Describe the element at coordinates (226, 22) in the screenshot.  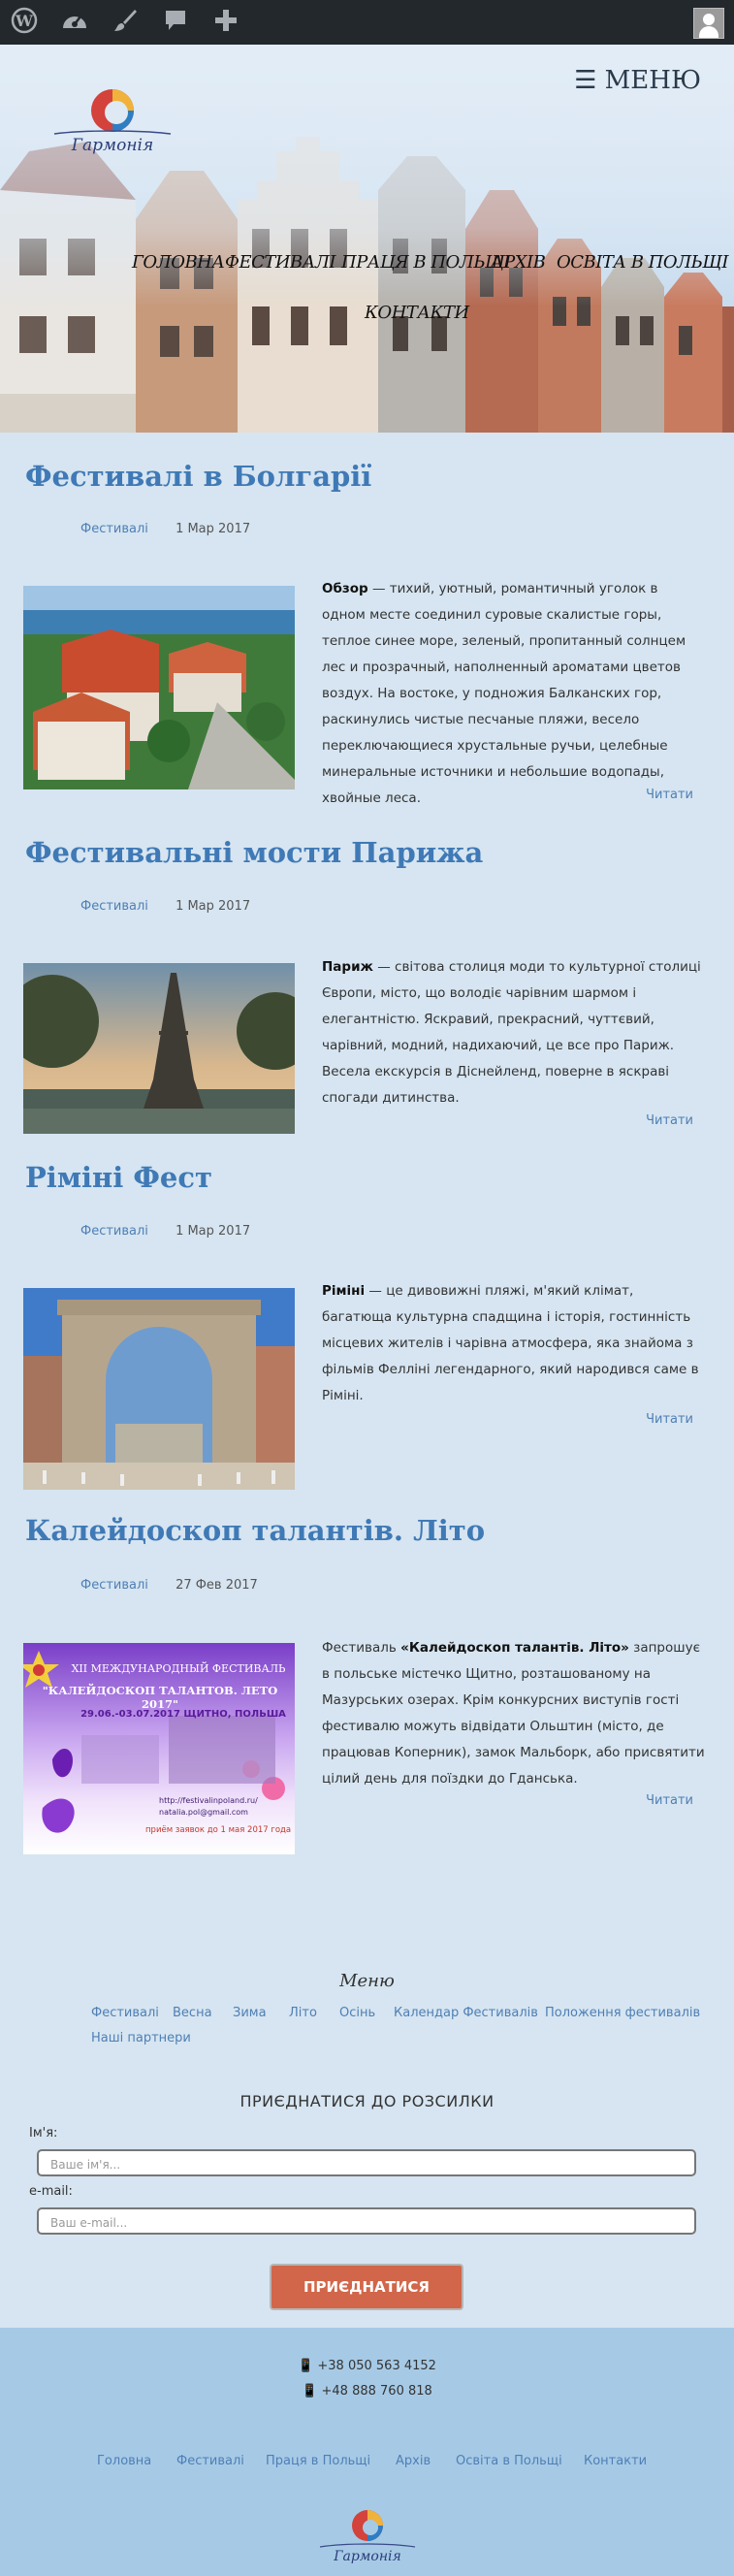
I see `add-new-icon` at that location.